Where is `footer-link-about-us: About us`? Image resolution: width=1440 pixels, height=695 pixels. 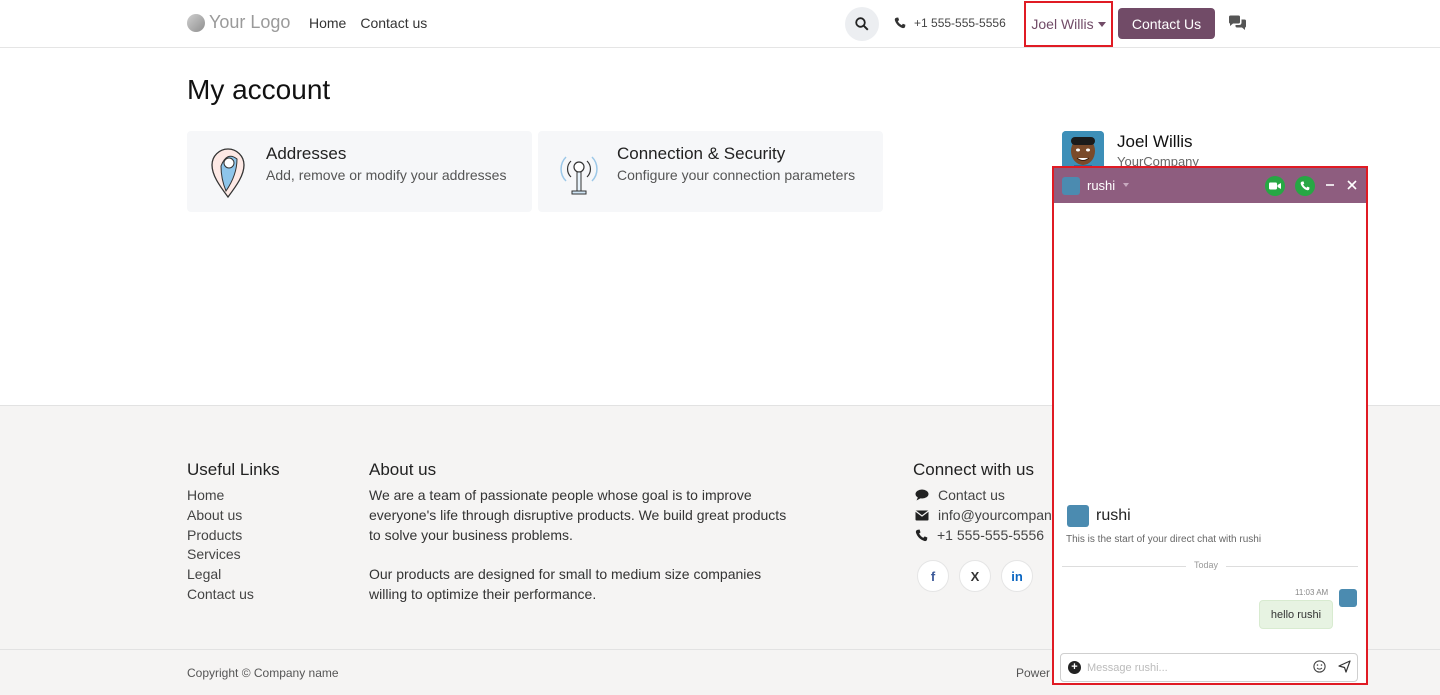
footer-link-about-us: About us is located at coordinates (214, 515).